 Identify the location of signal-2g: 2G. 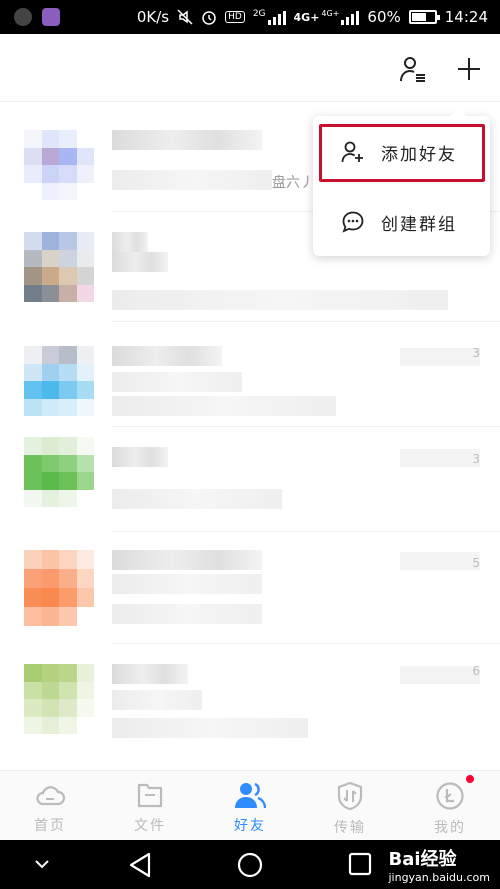
(269, 17).